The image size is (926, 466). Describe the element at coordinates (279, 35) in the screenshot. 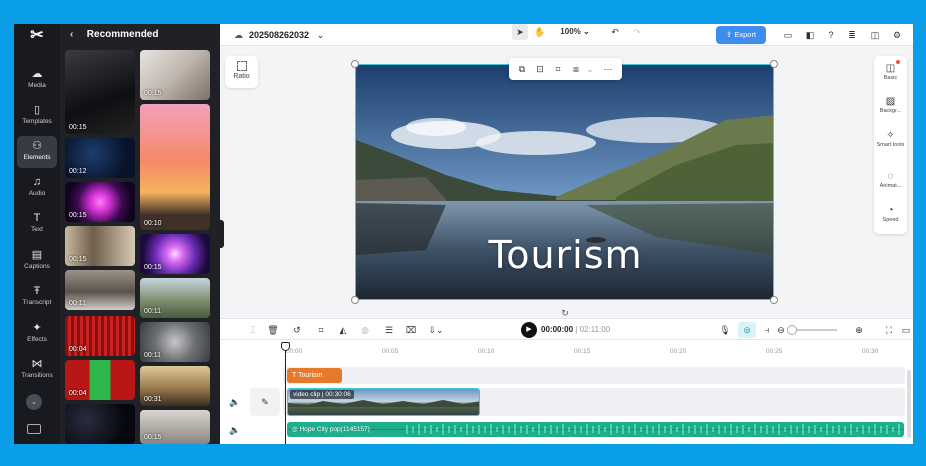

I see `project-name: ☁ 202508262032 ⌄` at that location.